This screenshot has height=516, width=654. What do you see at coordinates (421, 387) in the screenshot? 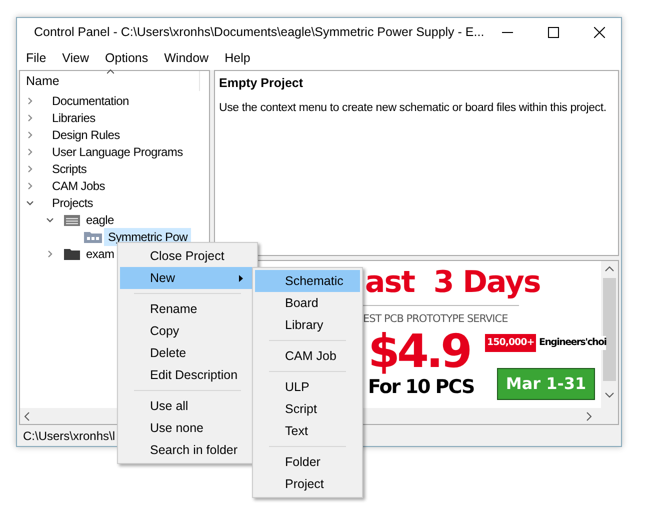
I see `banner-quantity: For 10 PCS` at bounding box center [421, 387].